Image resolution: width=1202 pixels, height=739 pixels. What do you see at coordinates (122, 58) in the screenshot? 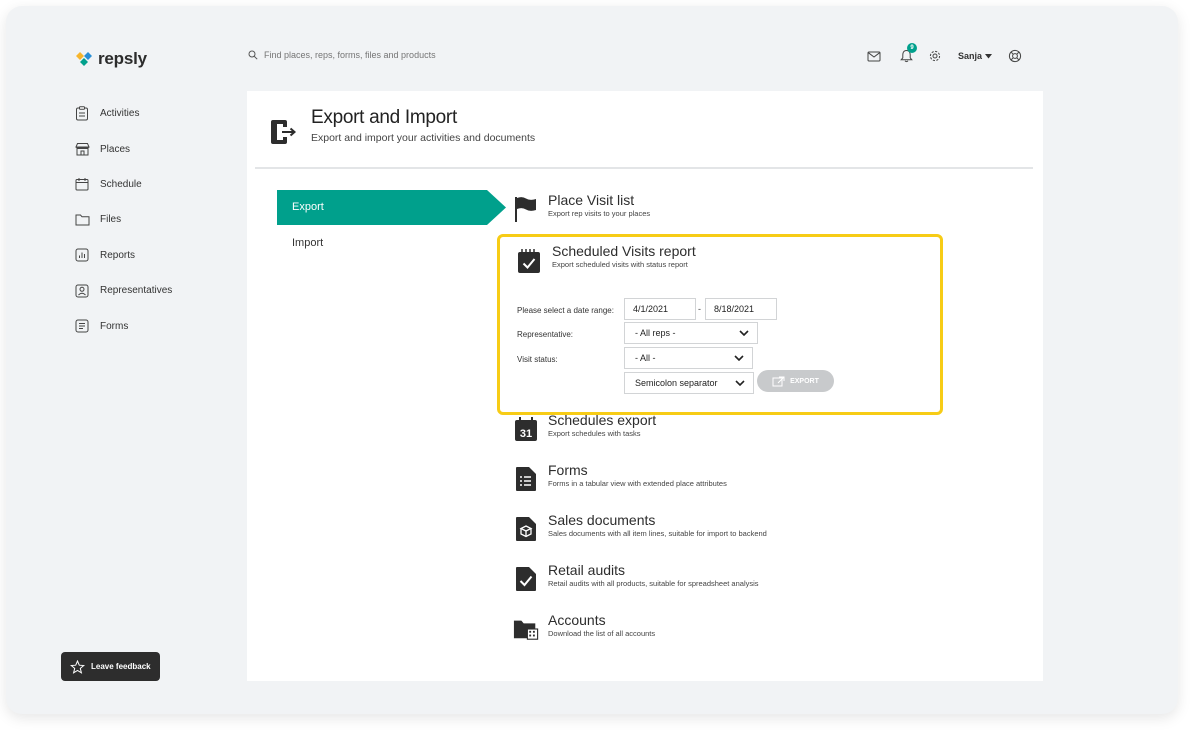
I see `logo-text: repsly` at bounding box center [122, 58].